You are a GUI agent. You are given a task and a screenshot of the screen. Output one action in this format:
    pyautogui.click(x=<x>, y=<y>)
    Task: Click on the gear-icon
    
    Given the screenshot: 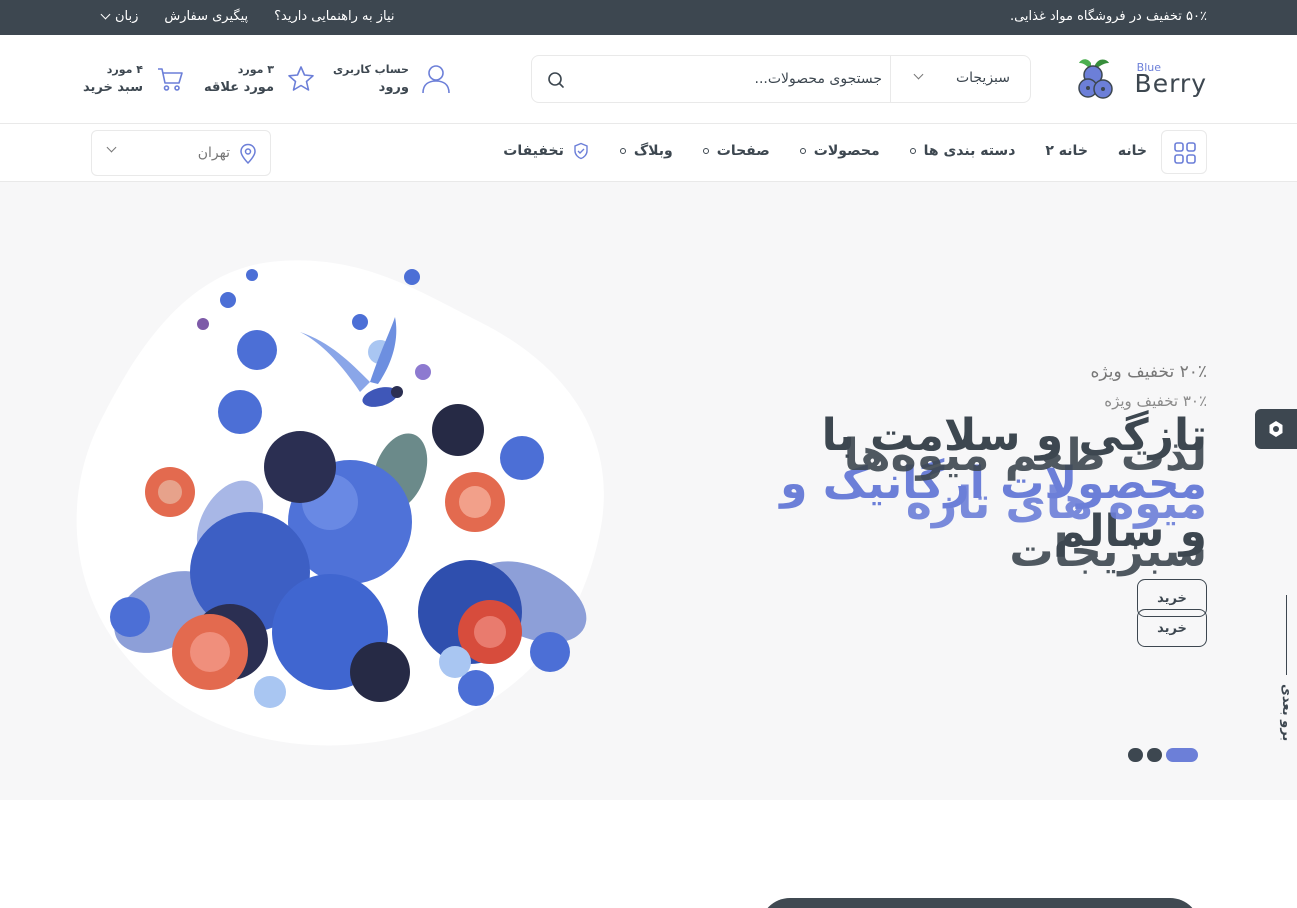 What is the action you would take?
    pyautogui.click(x=1276, y=429)
    